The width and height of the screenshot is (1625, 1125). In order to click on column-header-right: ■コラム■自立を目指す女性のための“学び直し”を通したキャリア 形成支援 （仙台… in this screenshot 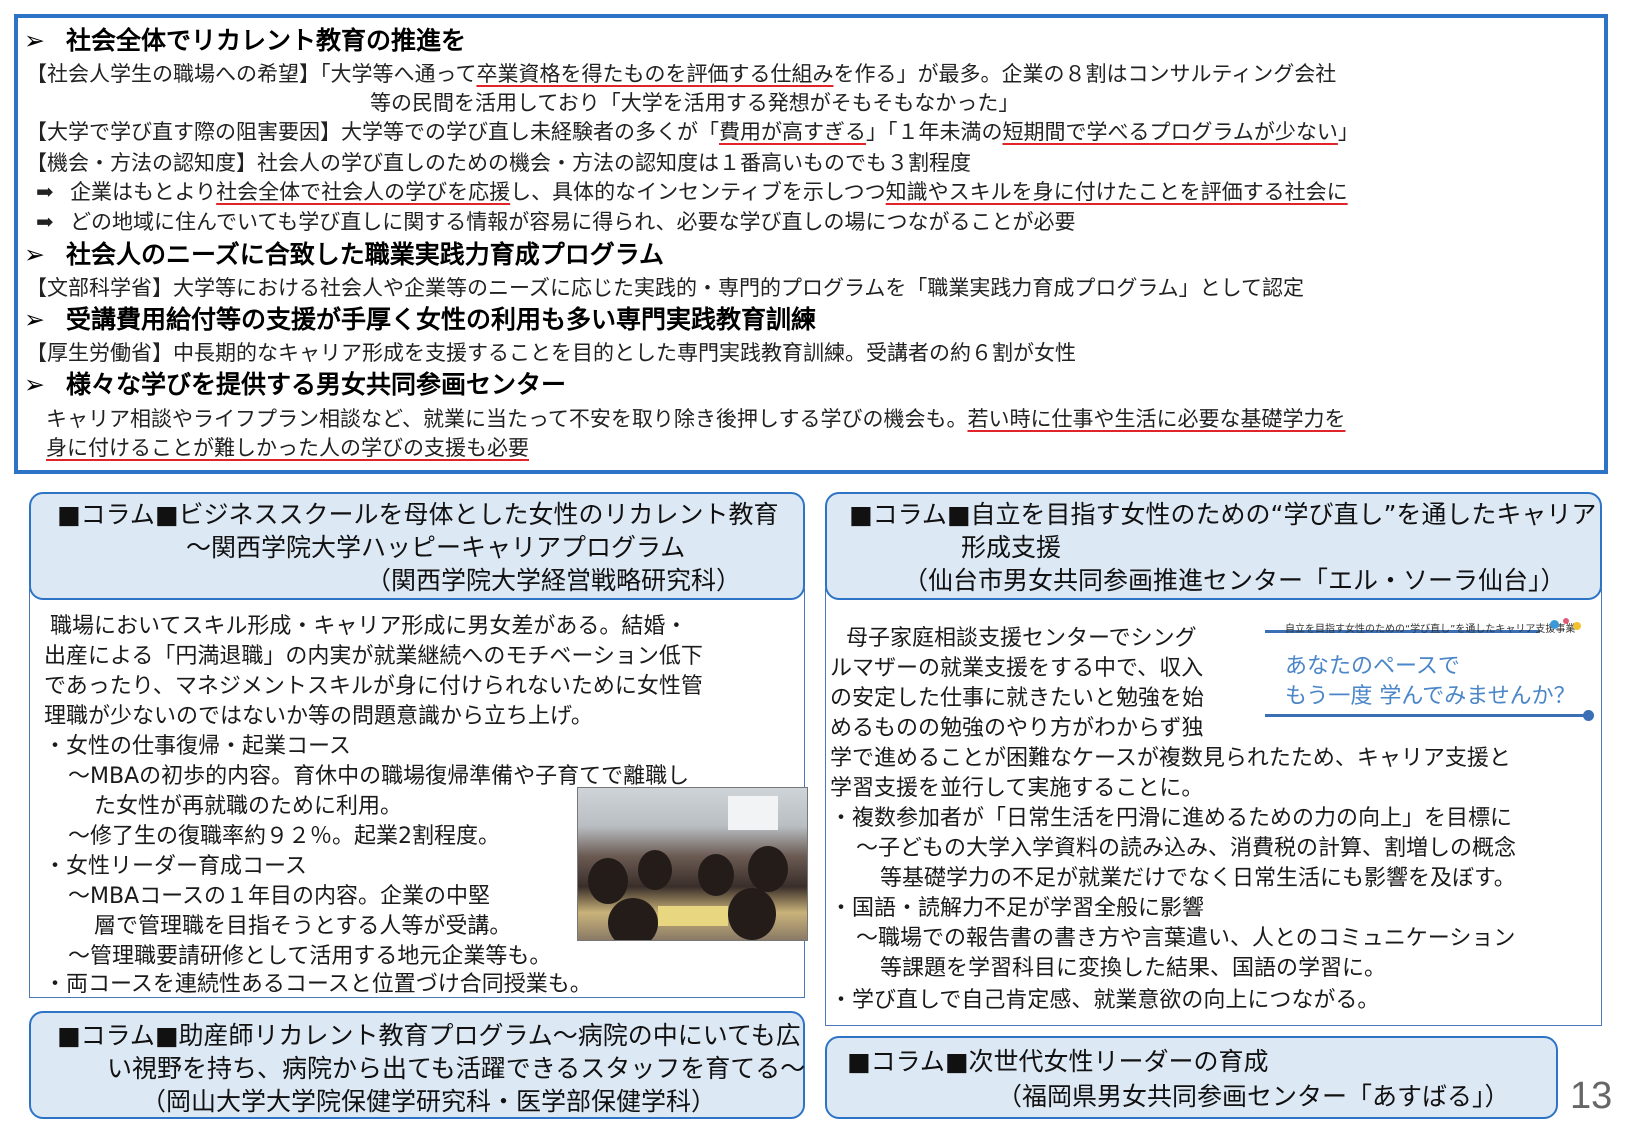, I will do `click(1213, 546)`.